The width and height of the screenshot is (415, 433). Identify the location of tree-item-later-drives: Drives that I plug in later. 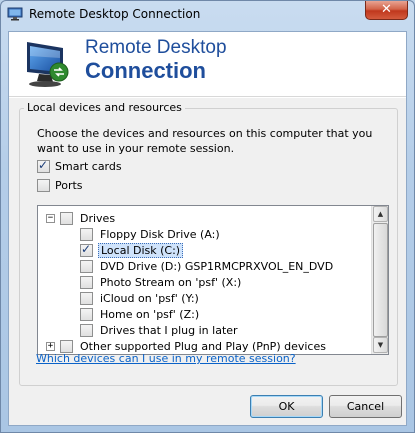
(160, 330).